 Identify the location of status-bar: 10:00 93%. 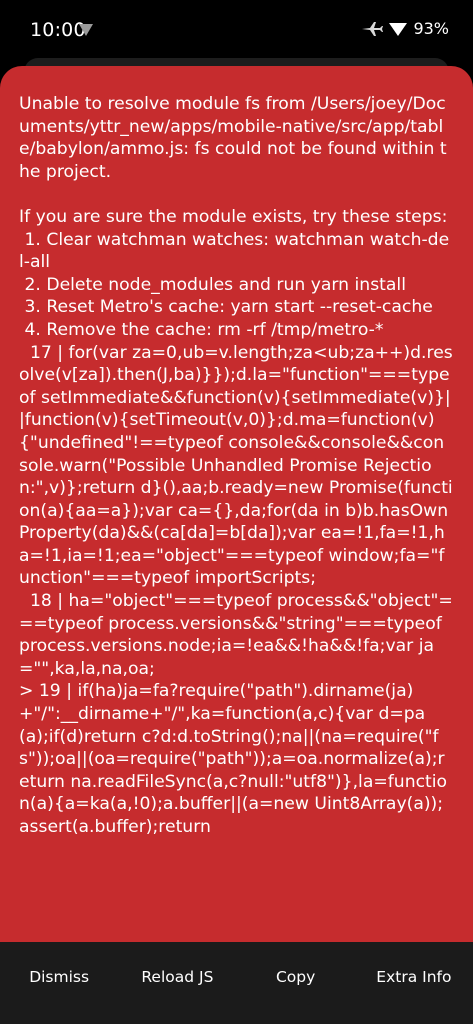
(236, 30).